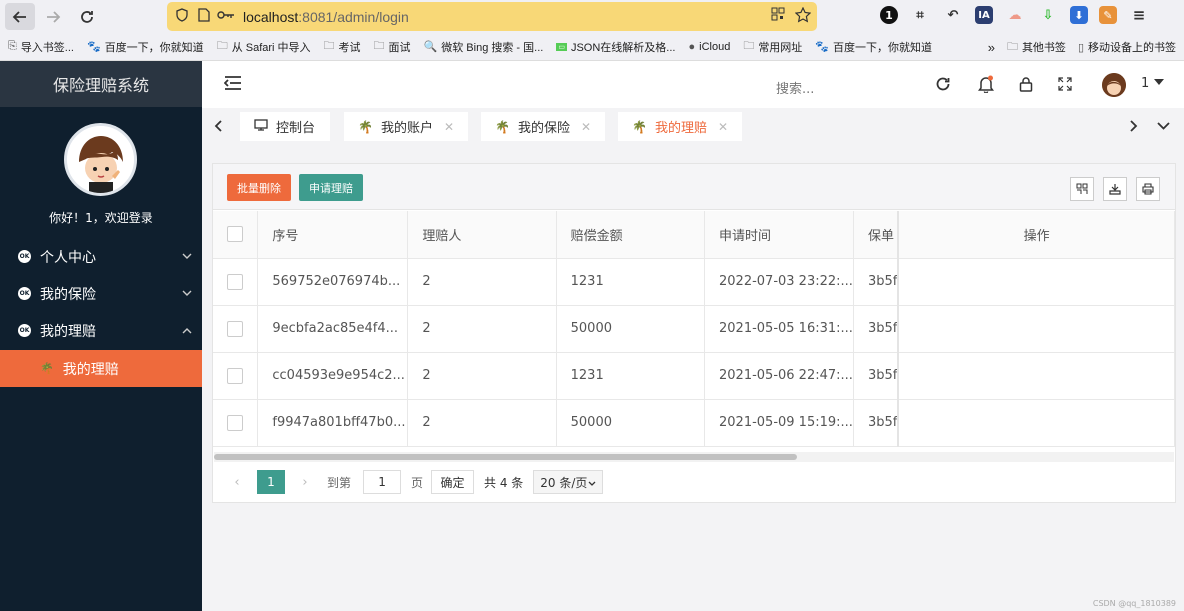 The height and width of the screenshot is (611, 1184). I want to click on download-manager-icon: ⬇, so click(1079, 15).